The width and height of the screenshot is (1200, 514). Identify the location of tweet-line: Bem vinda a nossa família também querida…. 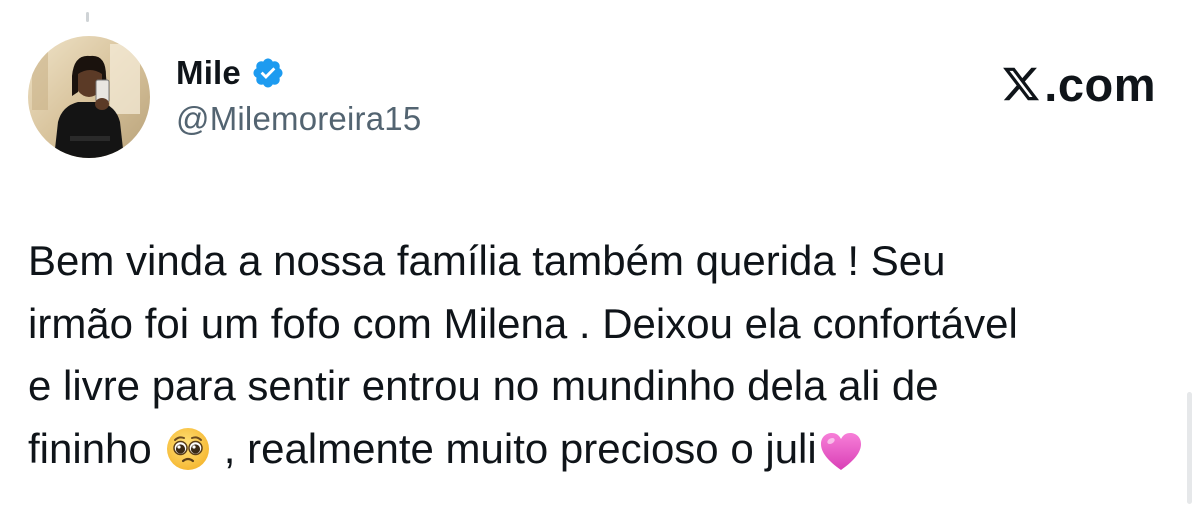
(487, 260).